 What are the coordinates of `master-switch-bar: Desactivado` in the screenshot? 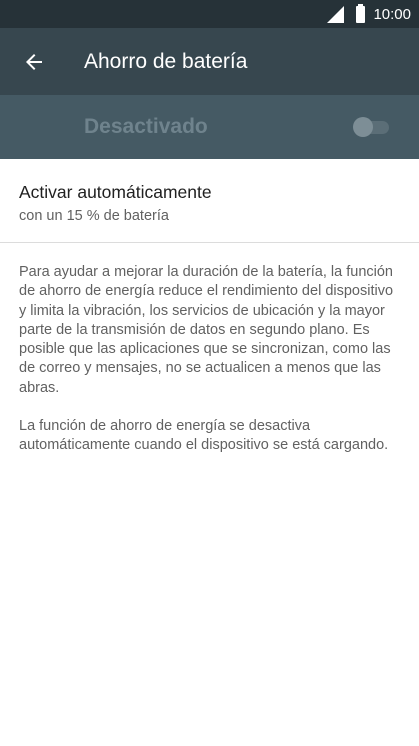 It's located at (209, 127).